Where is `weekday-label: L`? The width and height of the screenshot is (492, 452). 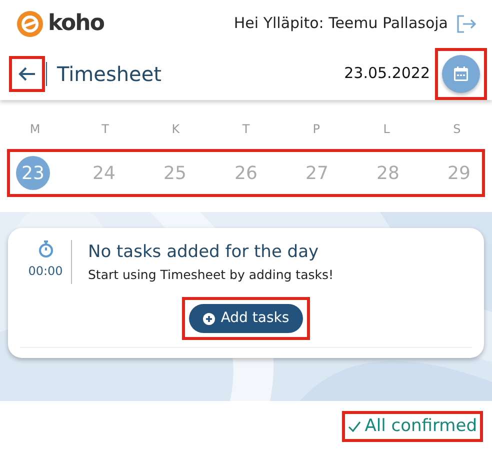
weekday-label: L is located at coordinates (386, 129).